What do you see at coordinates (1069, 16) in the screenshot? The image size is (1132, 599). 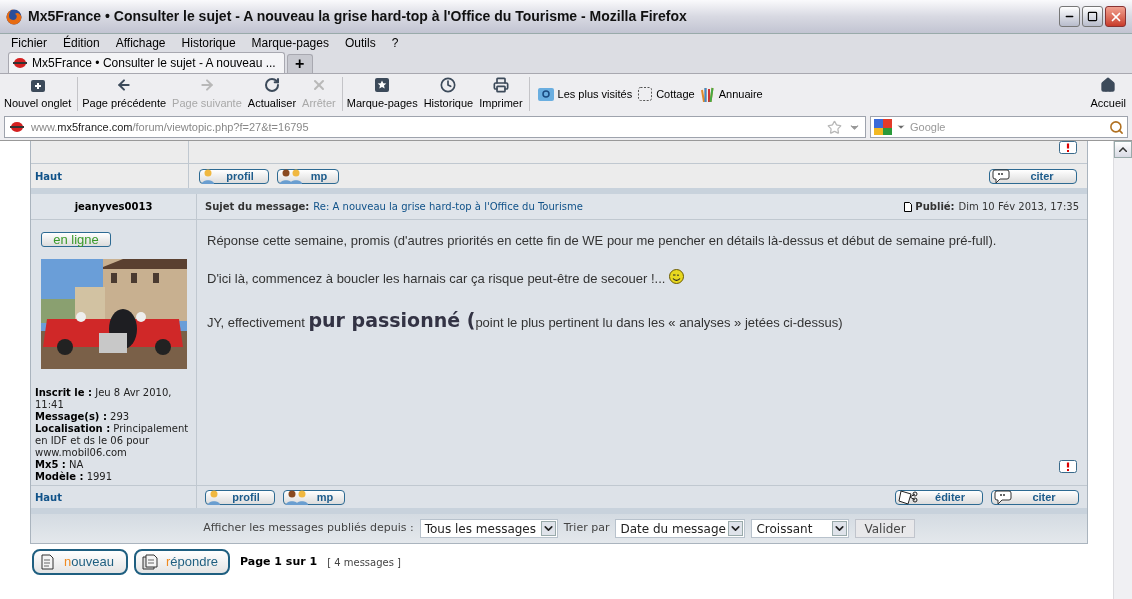 I see `minimize-button` at bounding box center [1069, 16].